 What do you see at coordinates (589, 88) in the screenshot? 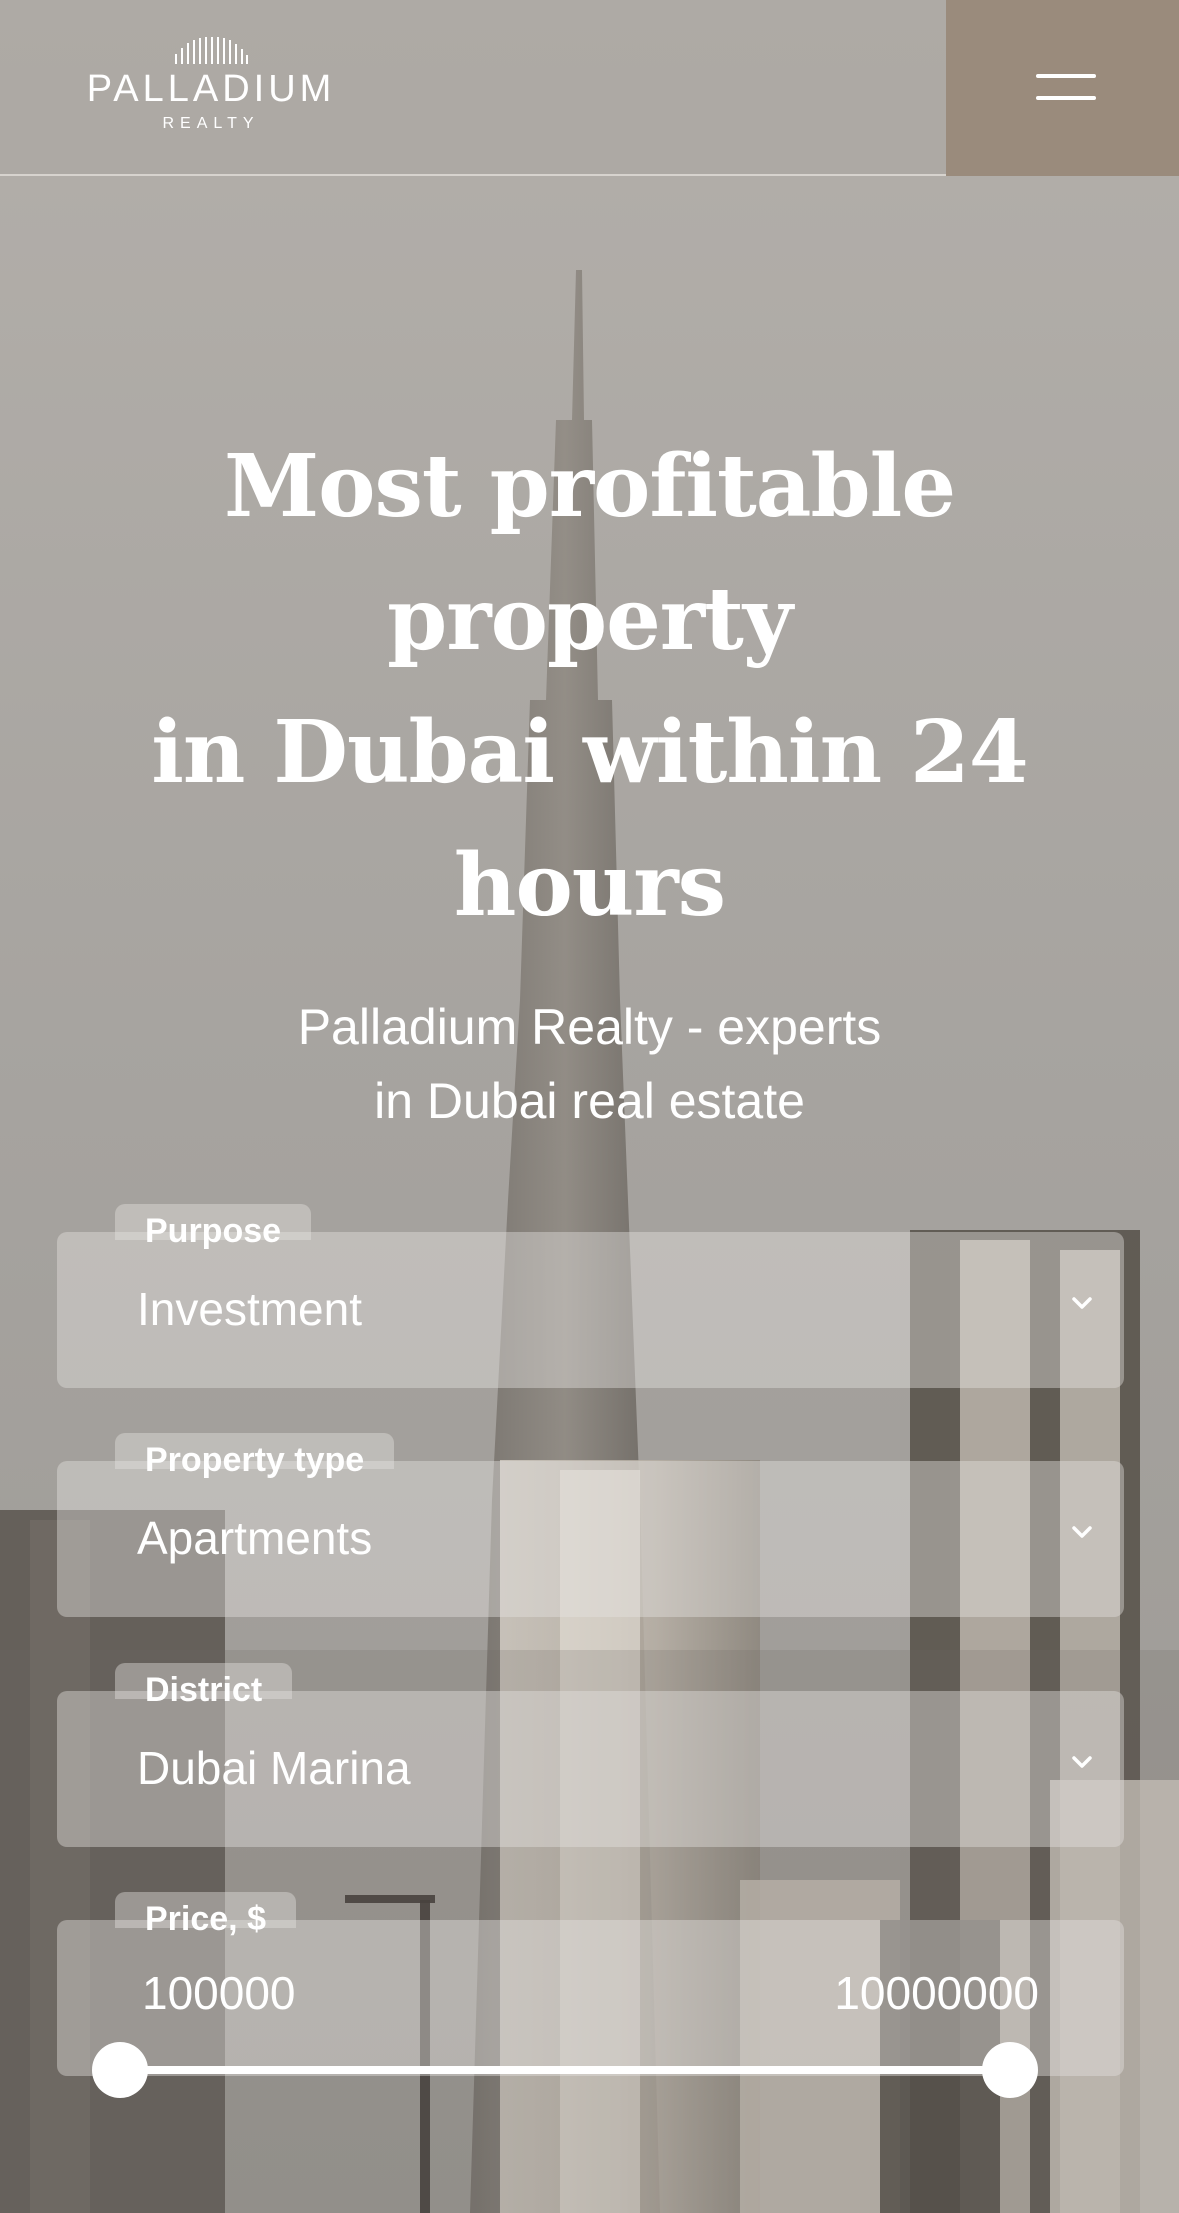
I see `site-header: PALLADIUM REALTY` at bounding box center [589, 88].